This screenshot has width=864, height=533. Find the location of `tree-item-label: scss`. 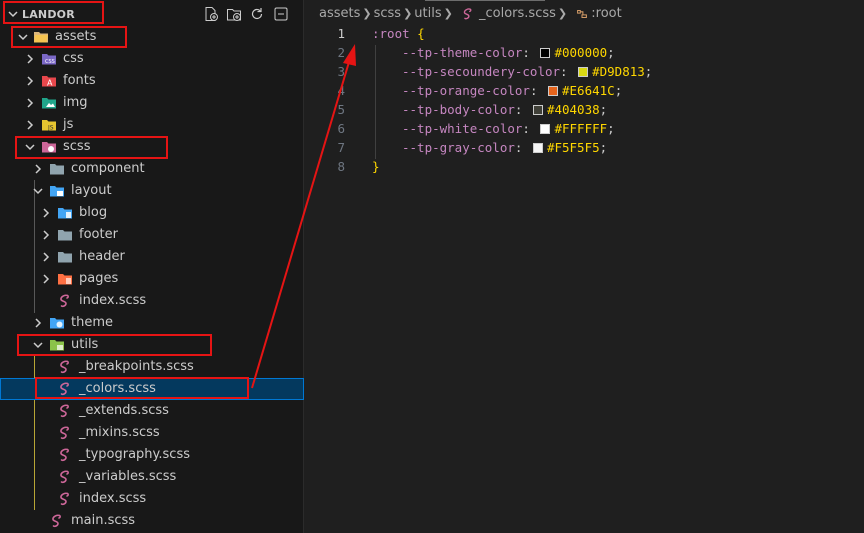

tree-item-label: scss is located at coordinates (77, 146).